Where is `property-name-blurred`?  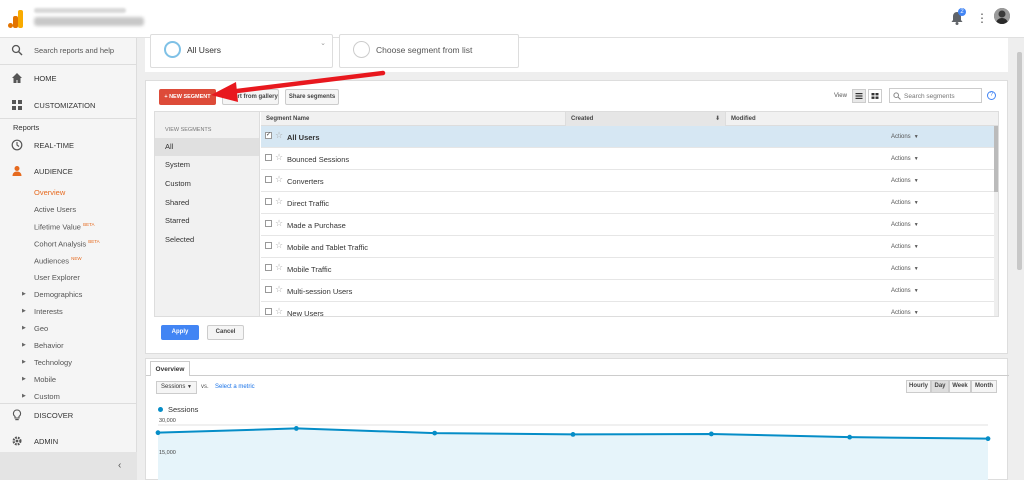 property-name-blurred is located at coordinates (89, 21).